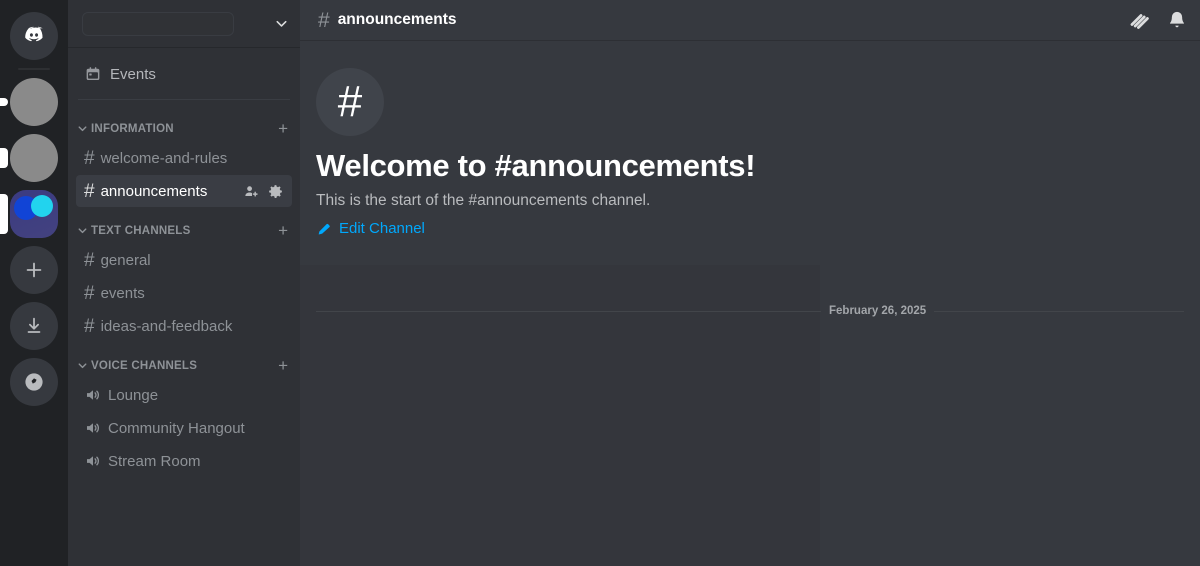  What do you see at coordinates (176, 428) in the screenshot?
I see `channel-label: Community Hangout` at bounding box center [176, 428].